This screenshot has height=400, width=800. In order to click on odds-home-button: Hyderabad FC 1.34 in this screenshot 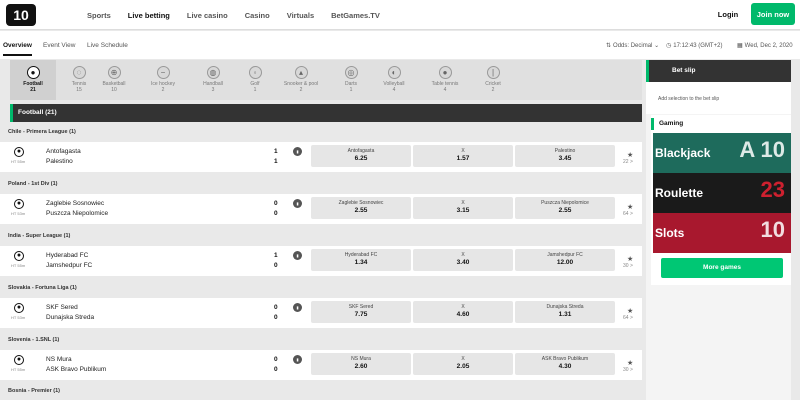, I will do `click(361, 260)`.